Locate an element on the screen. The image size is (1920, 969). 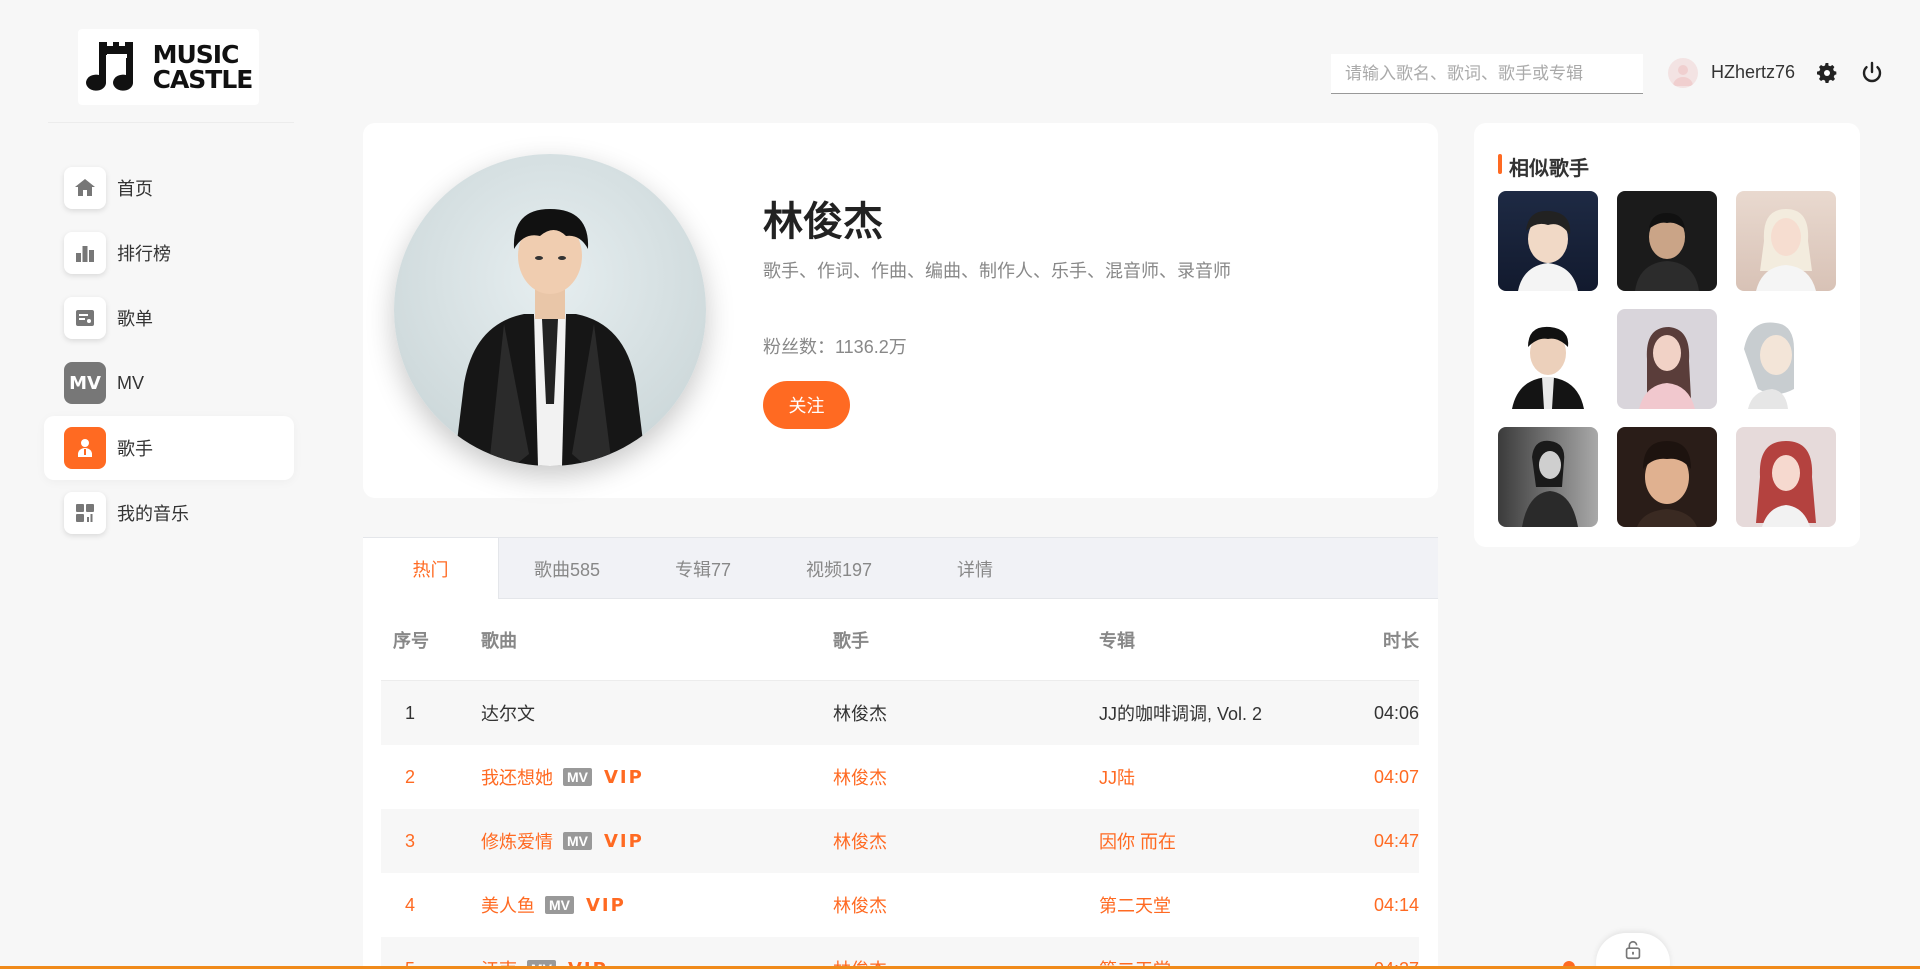
logo-text-line2: CASTLE is located at coordinates (203, 79).